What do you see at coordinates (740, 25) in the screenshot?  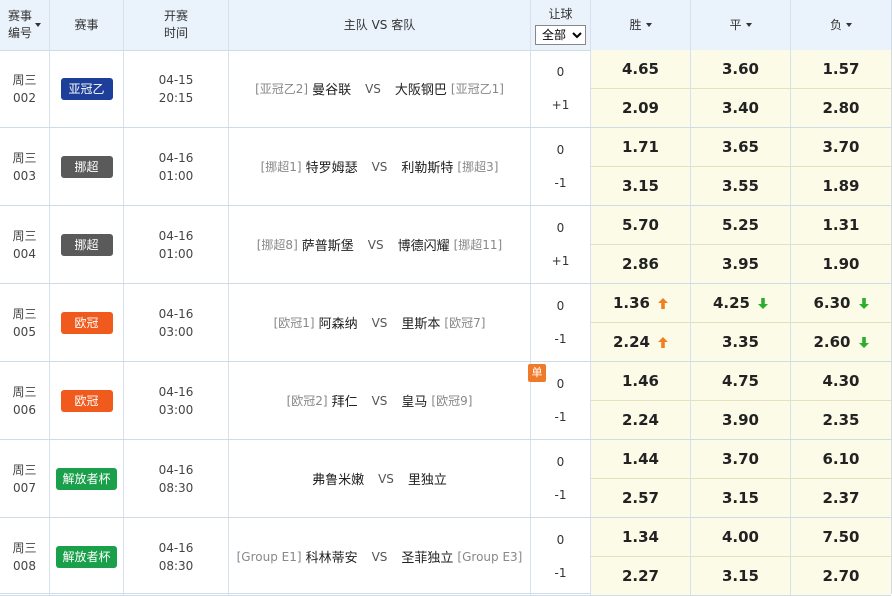 I see `header-draw: 平` at bounding box center [740, 25].